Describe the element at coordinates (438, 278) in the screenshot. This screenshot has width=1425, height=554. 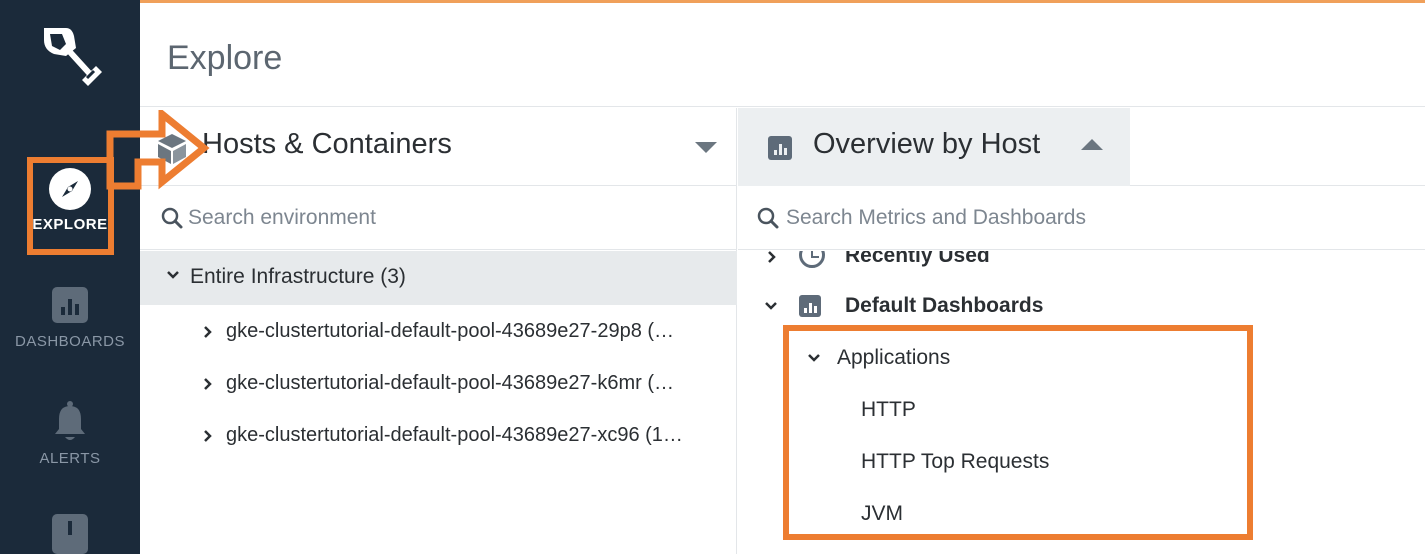
I see `tree-root-entire-infrastructure: Entire Infrastructure (3)` at that location.